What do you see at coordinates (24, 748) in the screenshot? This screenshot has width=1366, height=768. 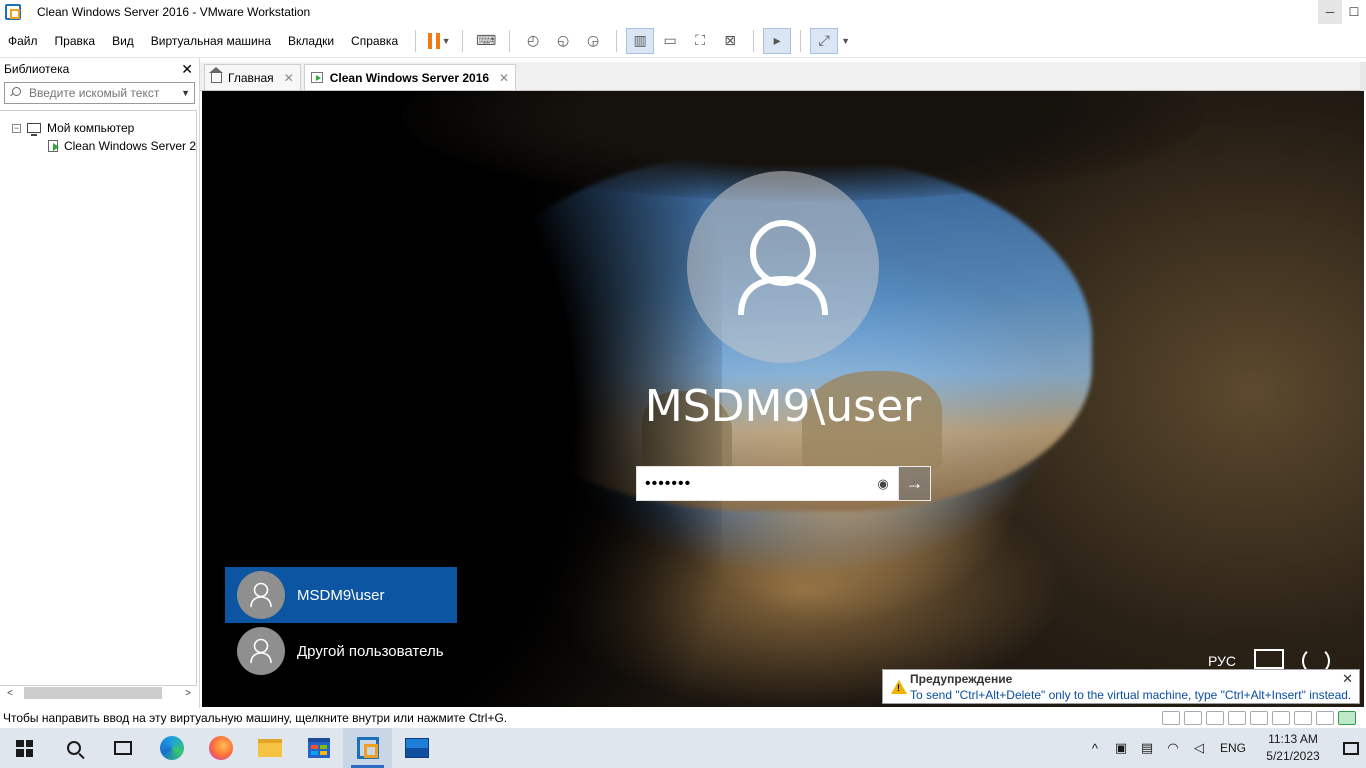 I see `start-button` at bounding box center [24, 748].